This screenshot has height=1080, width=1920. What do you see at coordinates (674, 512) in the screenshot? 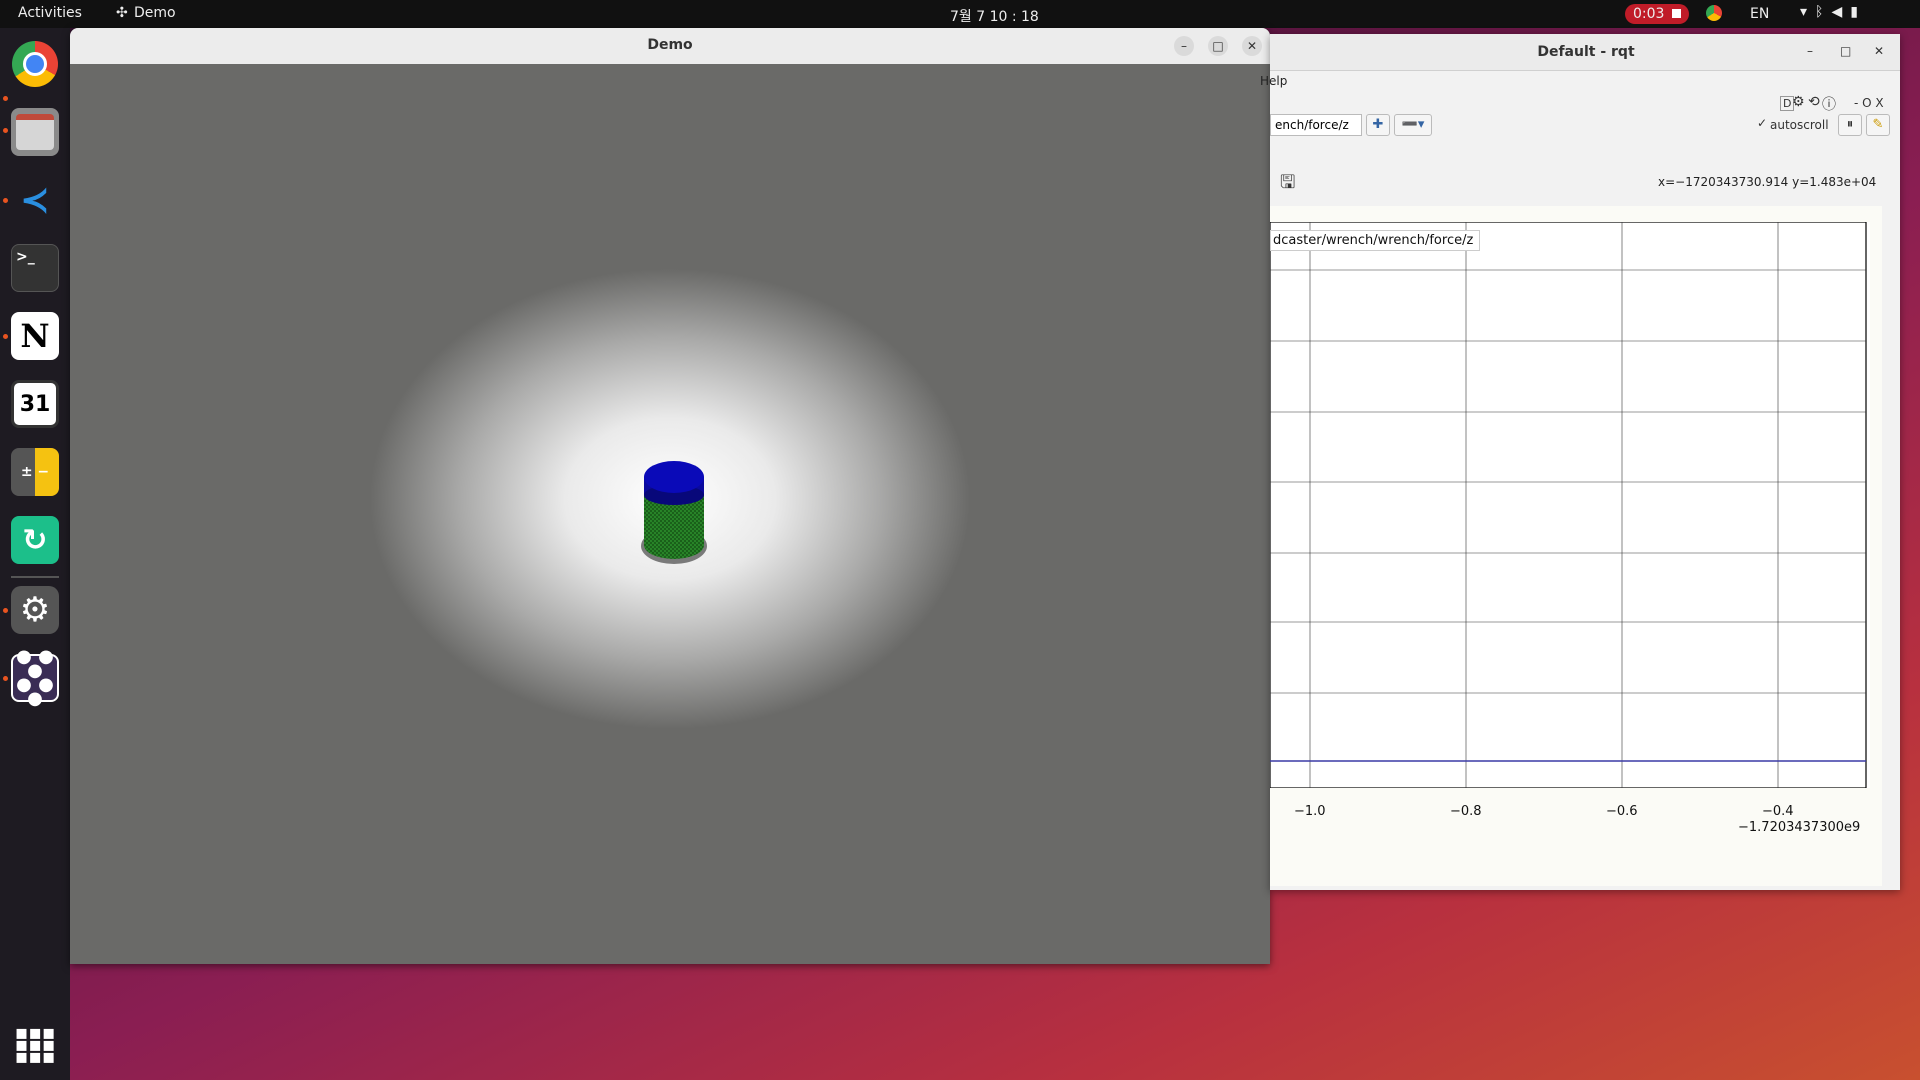
I see `cylinder-object` at bounding box center [674, 512].